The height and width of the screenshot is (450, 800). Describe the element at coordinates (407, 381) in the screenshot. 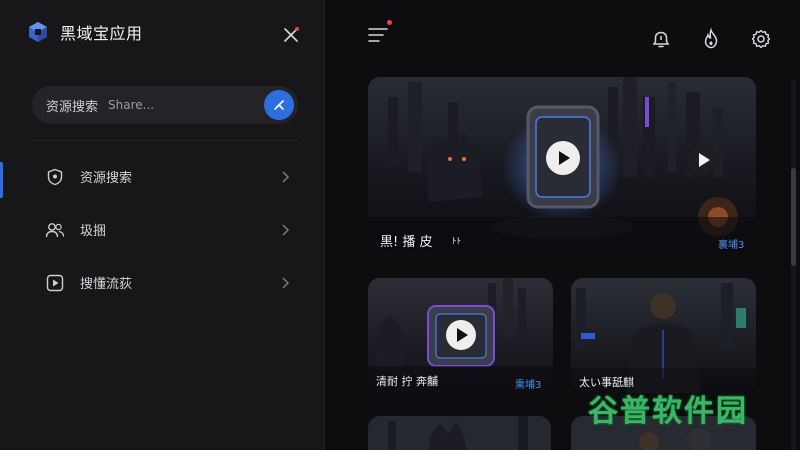

I see `card-title: 清耐 拧 奔黼` at that location.